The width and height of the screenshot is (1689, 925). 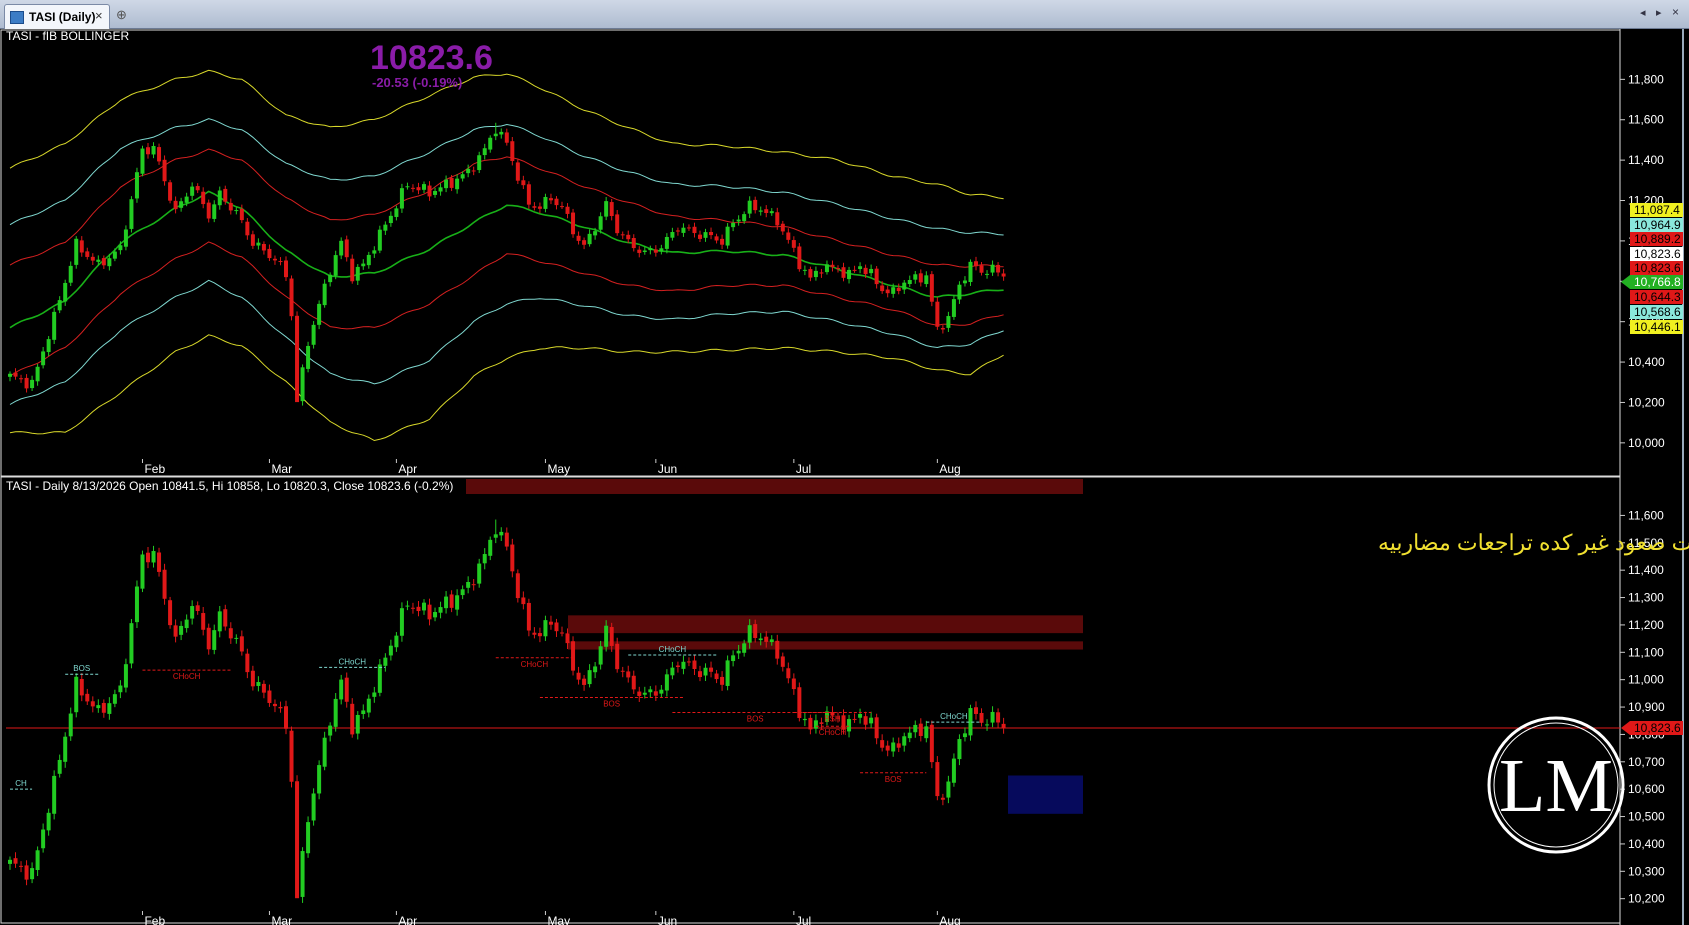 What do you see at coordinates (431, 58) in the screenshot?
I see `big-price: 10823.6` at bounding box center [431, 58].